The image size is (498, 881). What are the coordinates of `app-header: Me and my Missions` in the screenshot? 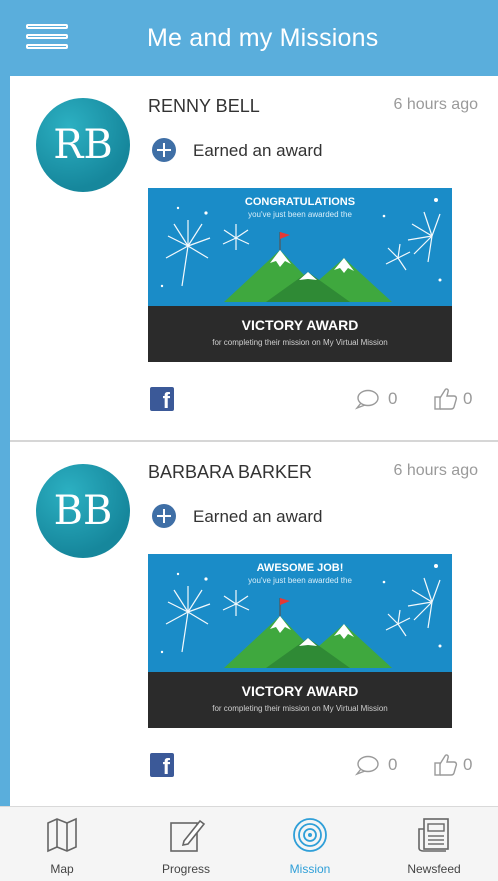 It's located at (249, 38).